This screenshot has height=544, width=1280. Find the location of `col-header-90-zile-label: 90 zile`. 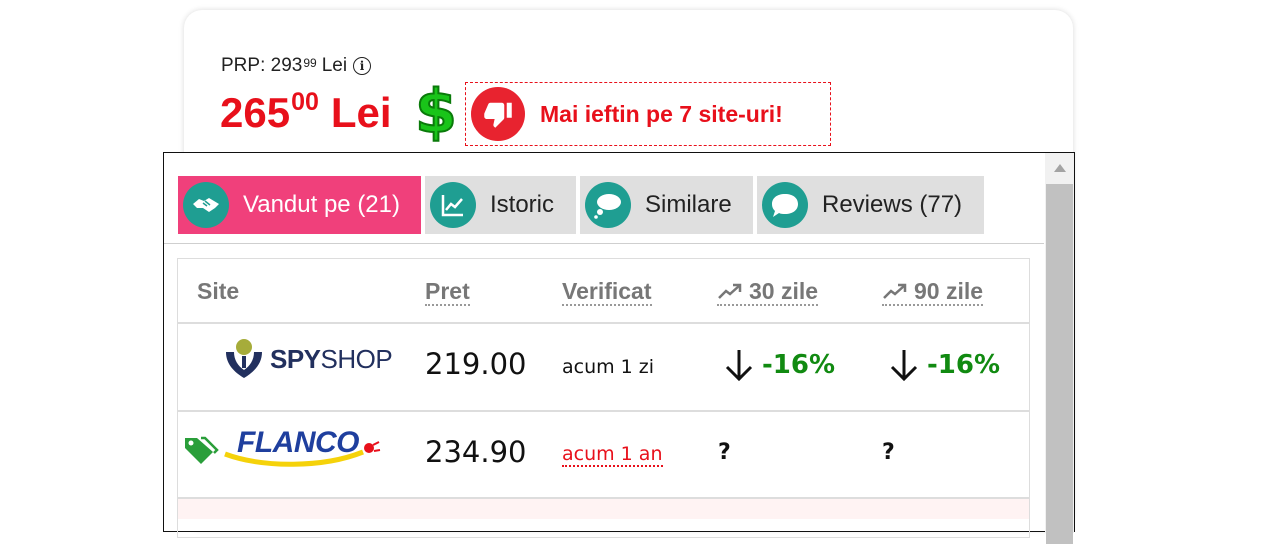

col-header-90-zile-label: 90 zile is located at coordinates (949, 291).